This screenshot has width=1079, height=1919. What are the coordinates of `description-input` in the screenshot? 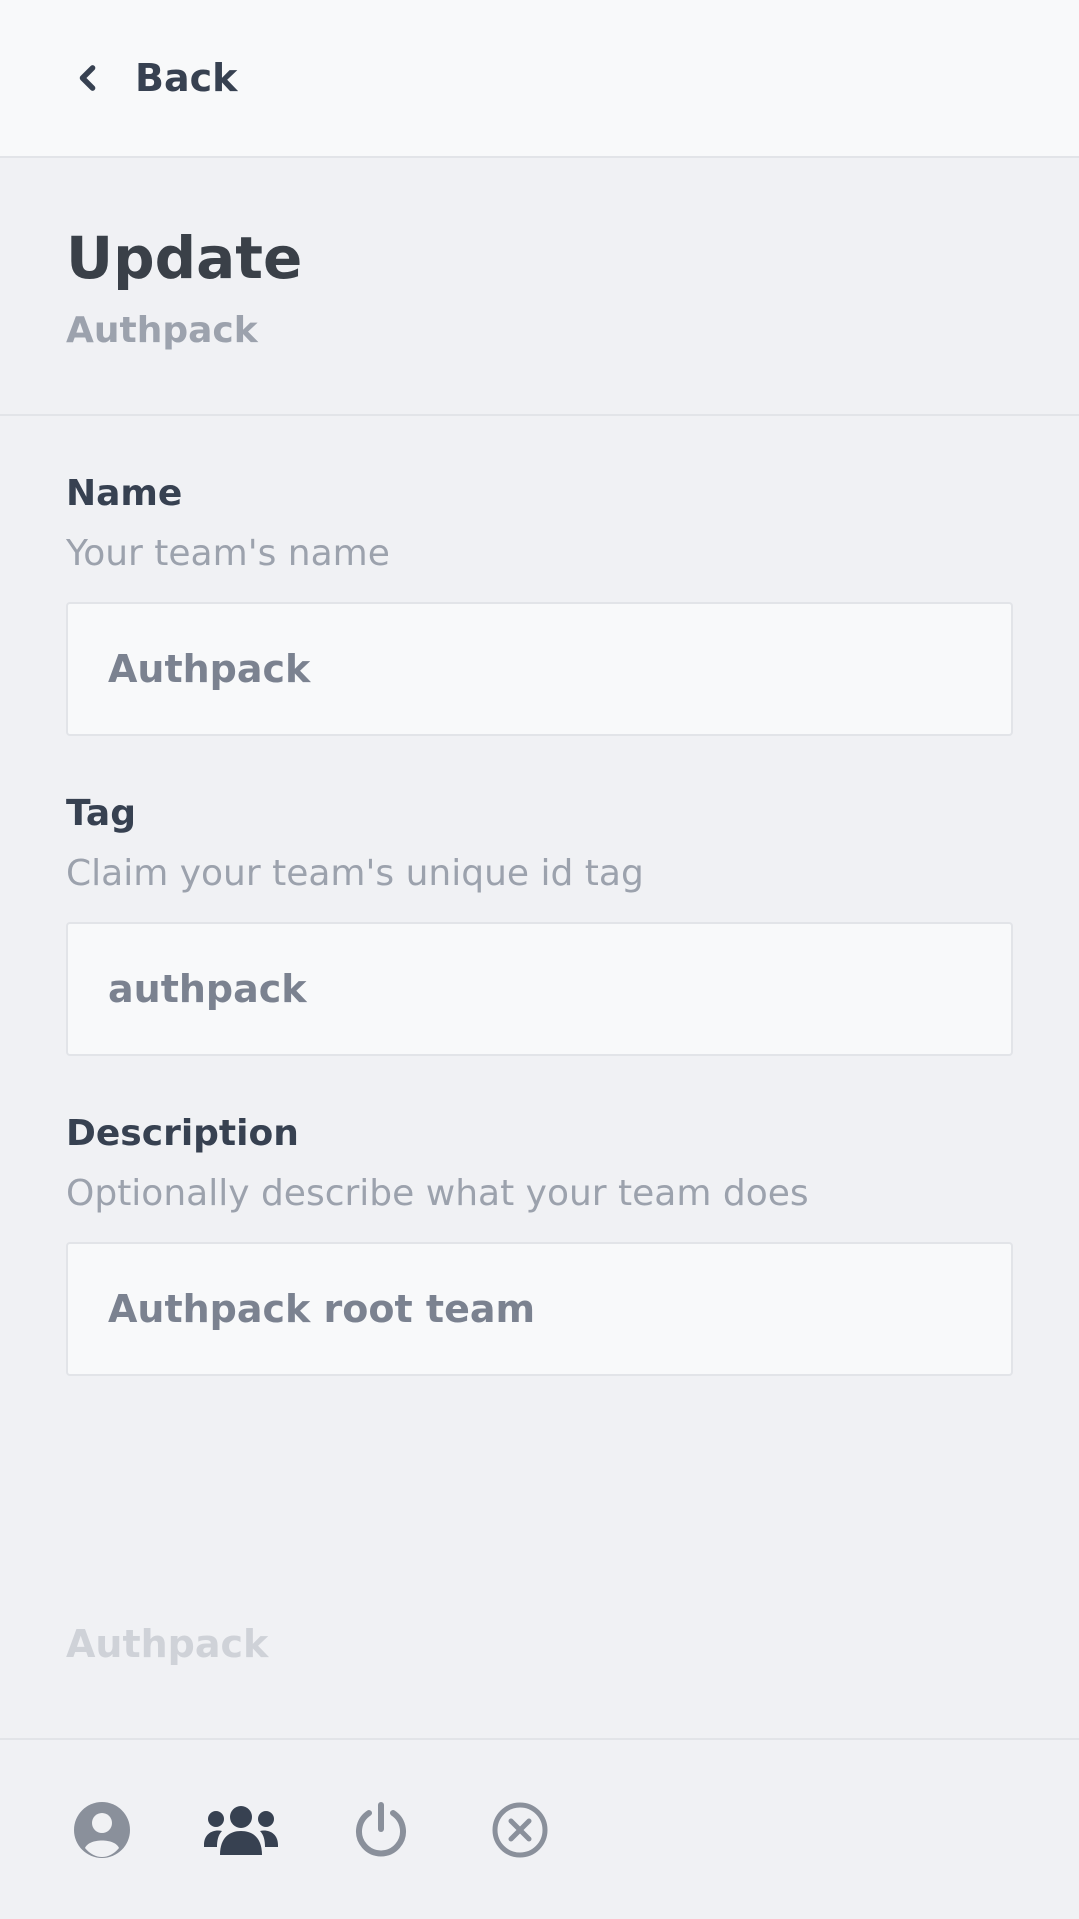 It's located at (539, 1309).